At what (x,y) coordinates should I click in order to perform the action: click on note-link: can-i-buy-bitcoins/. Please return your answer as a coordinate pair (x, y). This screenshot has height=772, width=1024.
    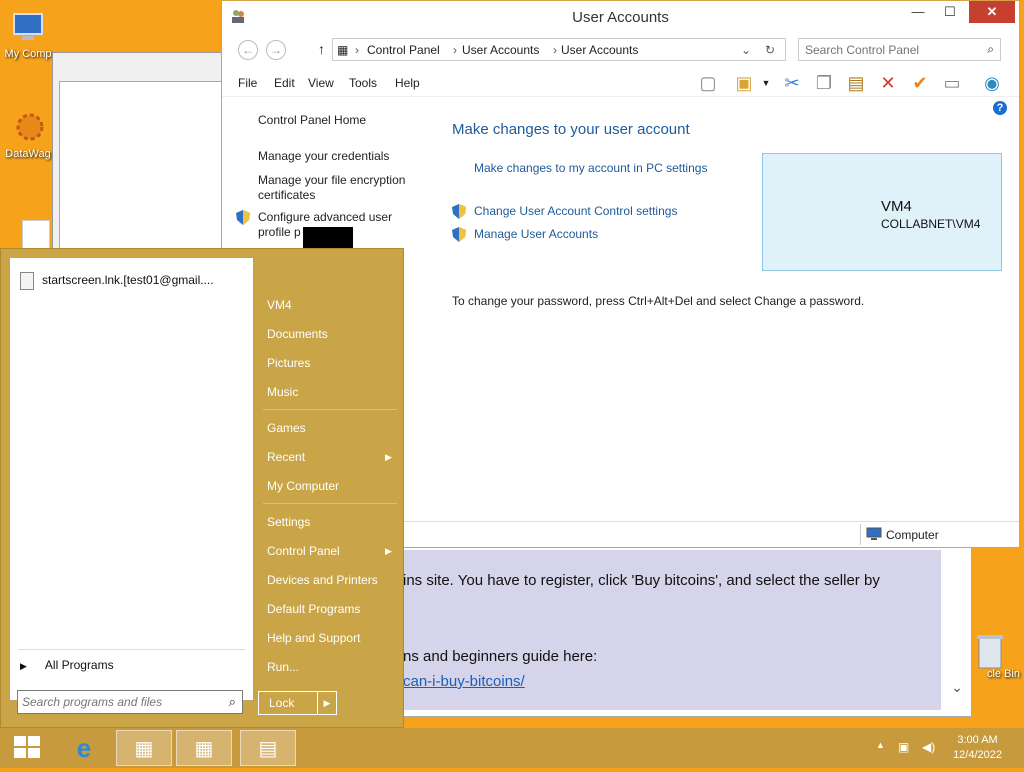
    Looking at the image, I should click on (464, 681).